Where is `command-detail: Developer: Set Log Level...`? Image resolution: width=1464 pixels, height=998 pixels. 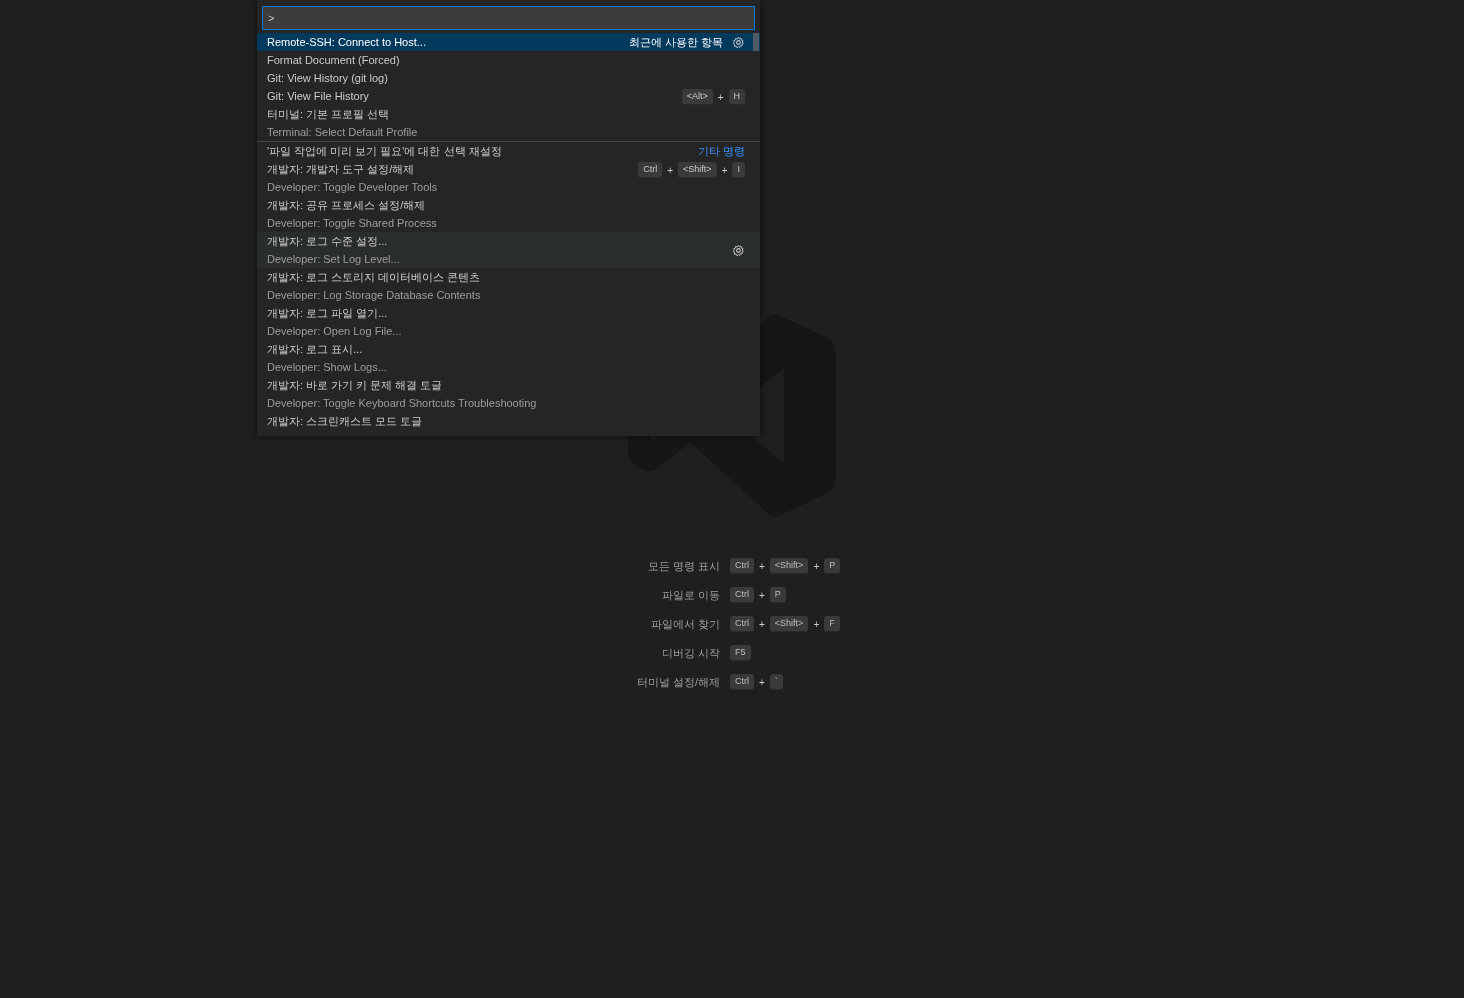 command-detail: Developer: Set Log Level... is located at coordinates (334, 259).